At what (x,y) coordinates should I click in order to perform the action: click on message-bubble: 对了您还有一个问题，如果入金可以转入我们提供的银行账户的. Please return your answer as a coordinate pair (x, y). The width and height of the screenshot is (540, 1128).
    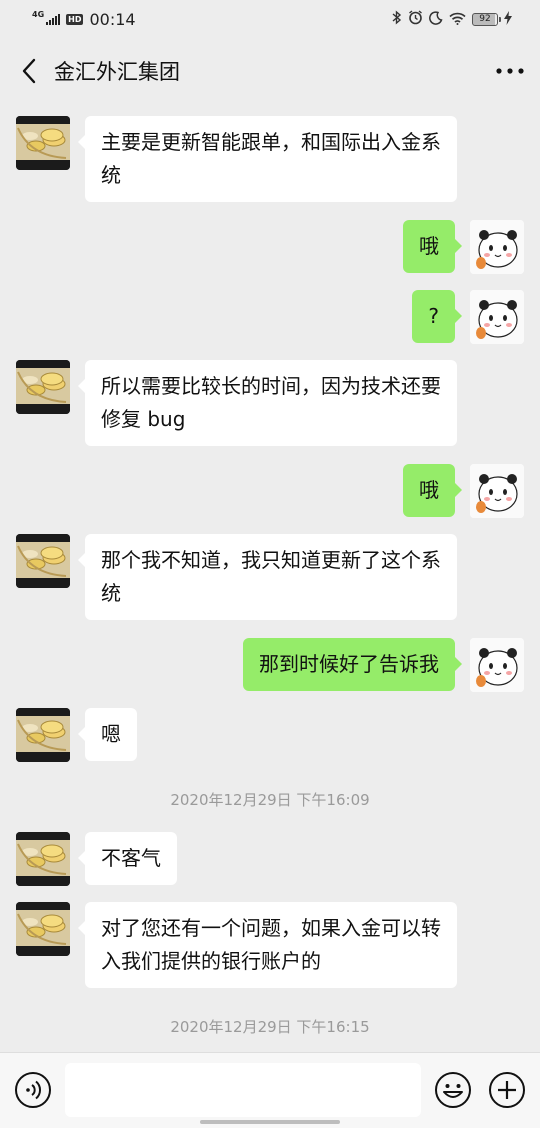
    Looking at the image, I should click on (267, 945).